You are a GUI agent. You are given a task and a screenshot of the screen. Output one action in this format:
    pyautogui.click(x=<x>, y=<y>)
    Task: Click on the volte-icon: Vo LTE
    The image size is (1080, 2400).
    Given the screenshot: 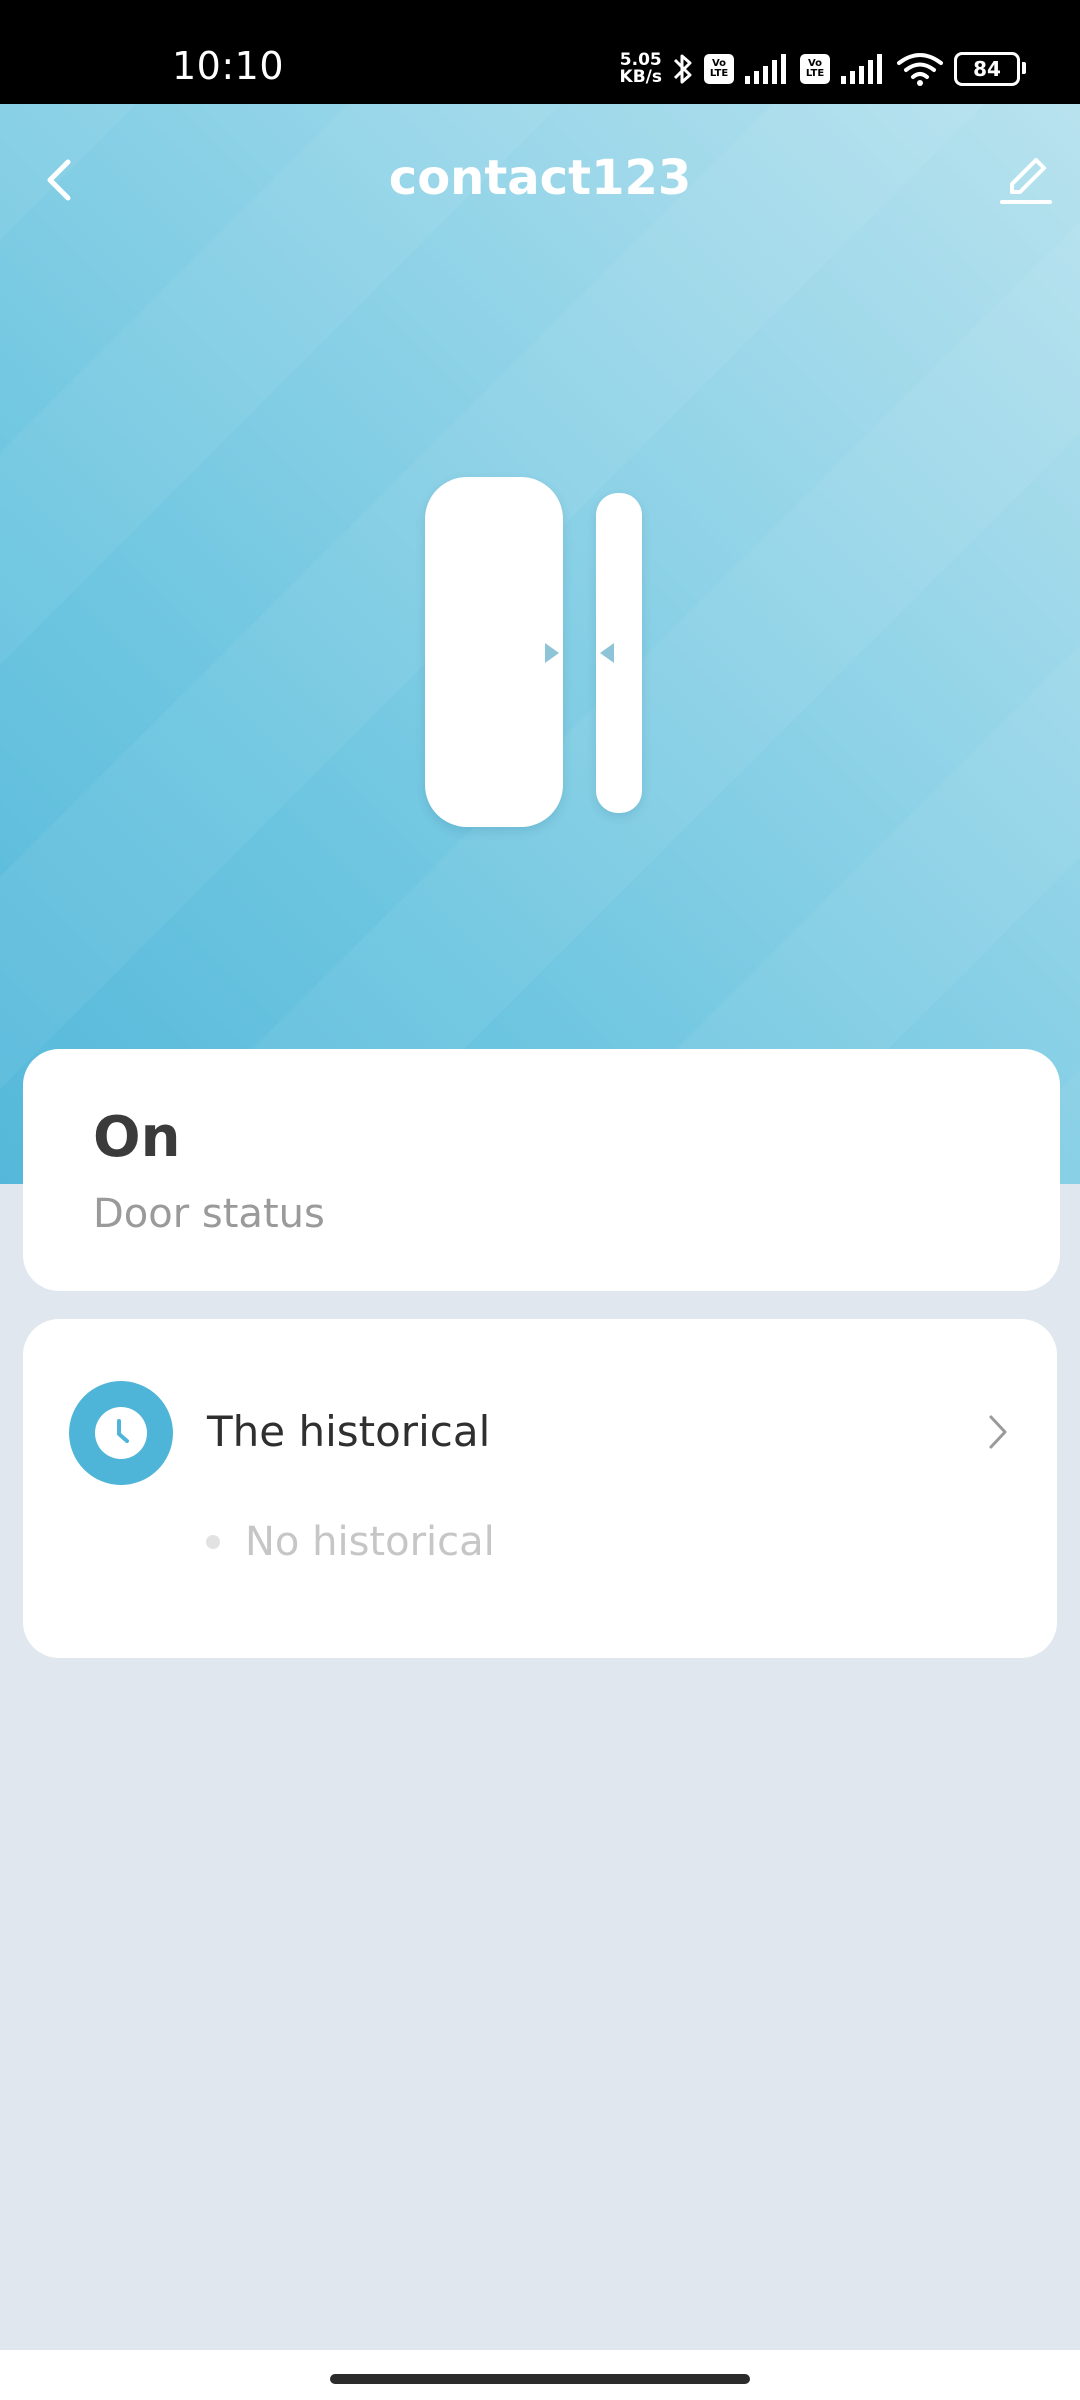 What is the action you would take?
    pyautogui.click(x=719, y=69)
    